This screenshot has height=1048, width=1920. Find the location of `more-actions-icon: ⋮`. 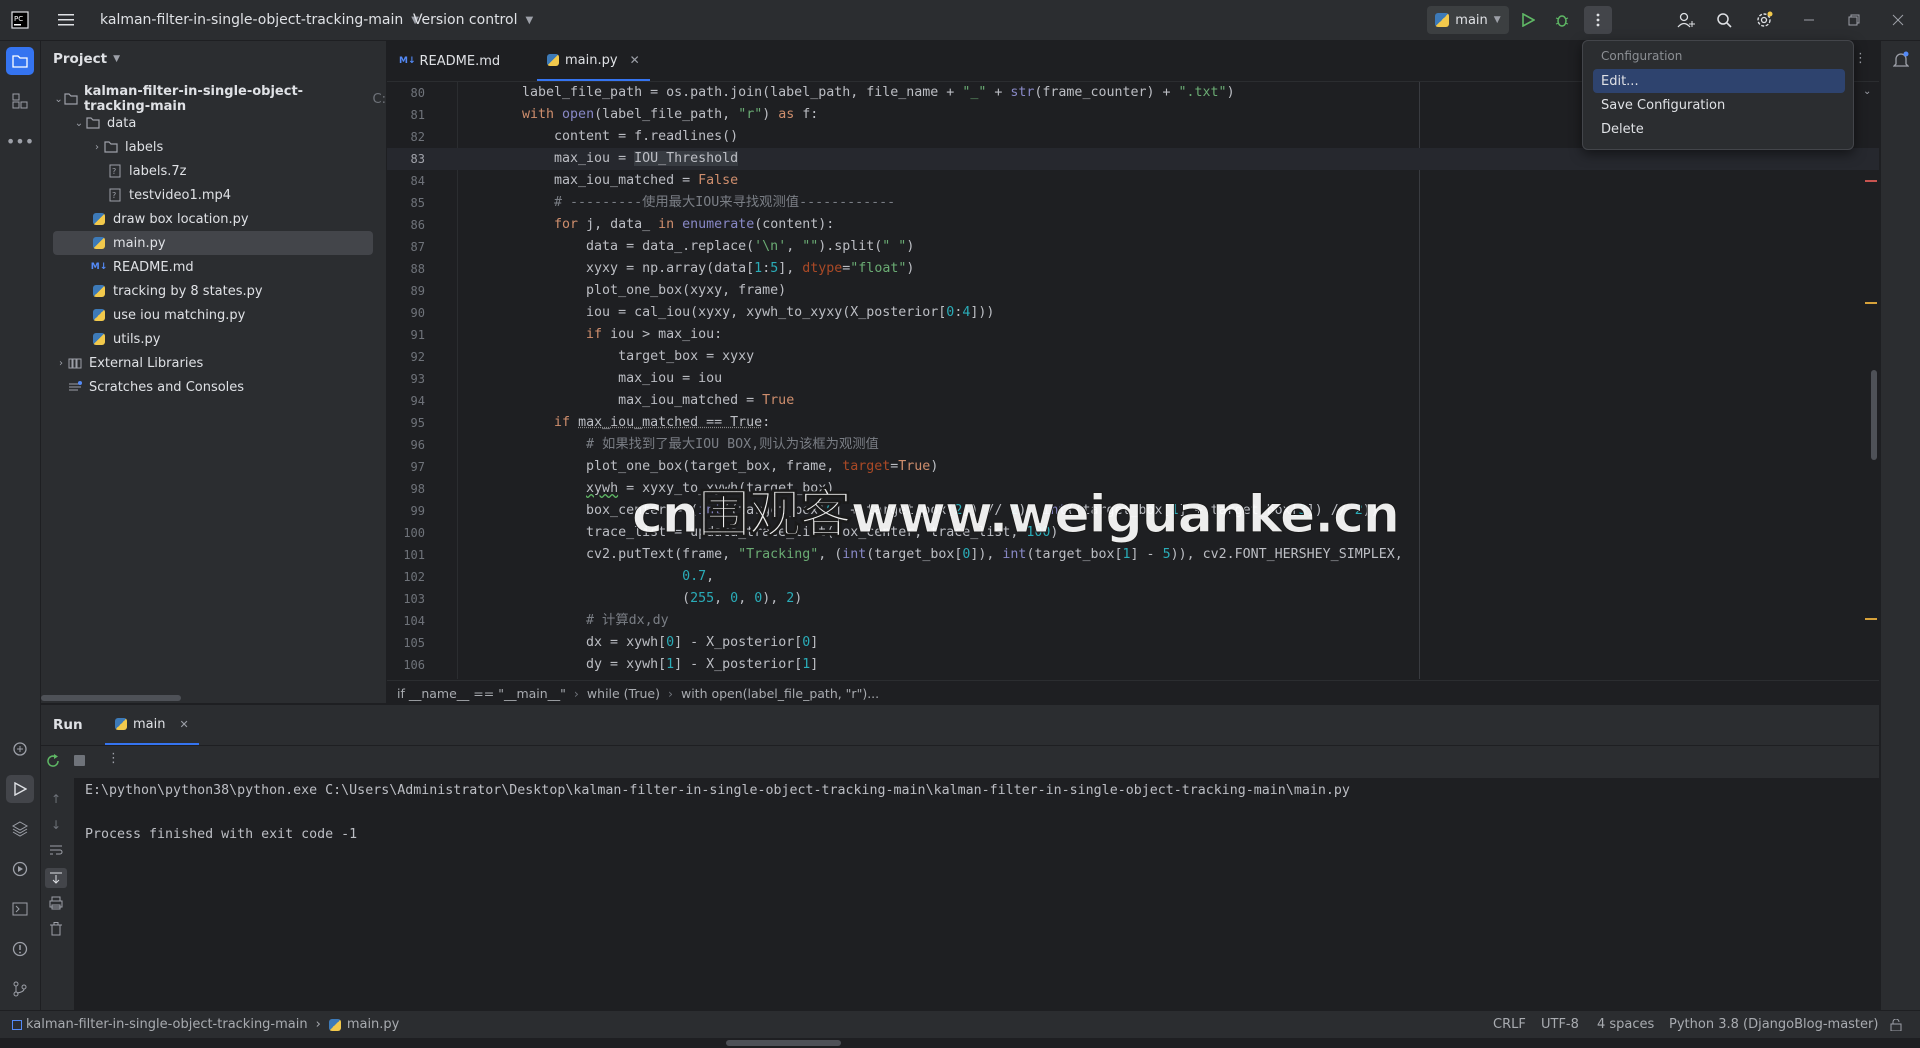

more-actions-icon: ⋮ is located at coordinates (113, 758).